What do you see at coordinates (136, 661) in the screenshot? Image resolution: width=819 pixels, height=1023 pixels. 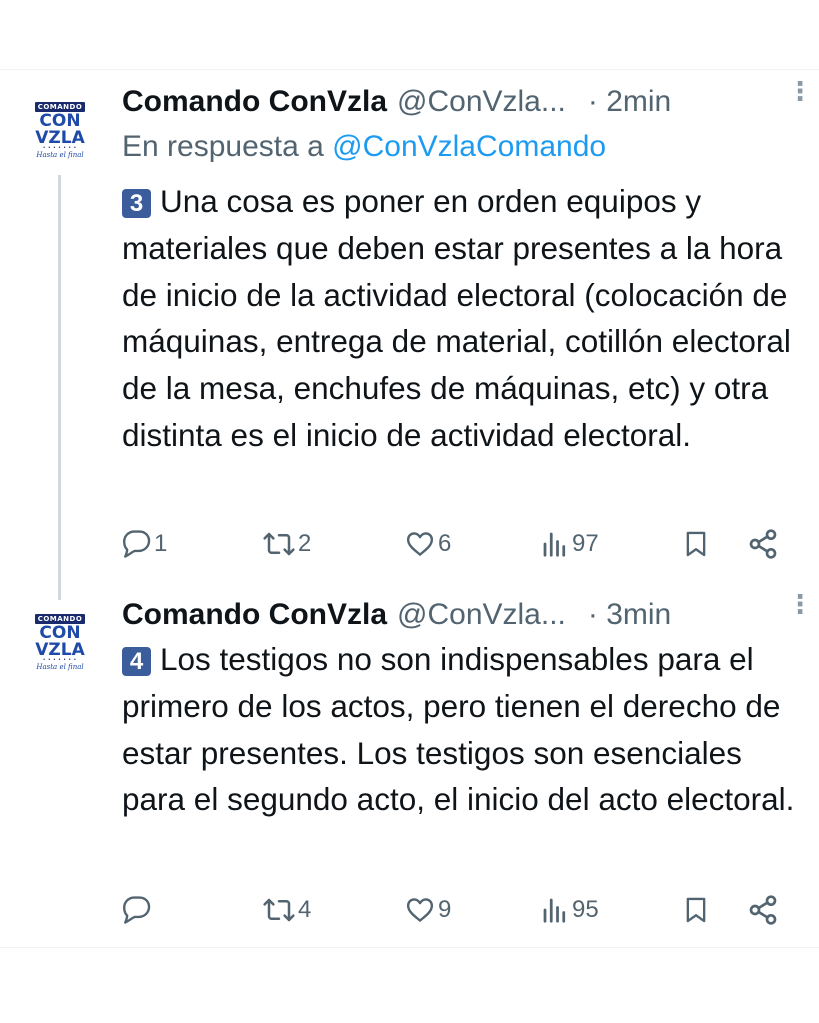 I see `number-badge: 4` at bounding box center [136, 661].